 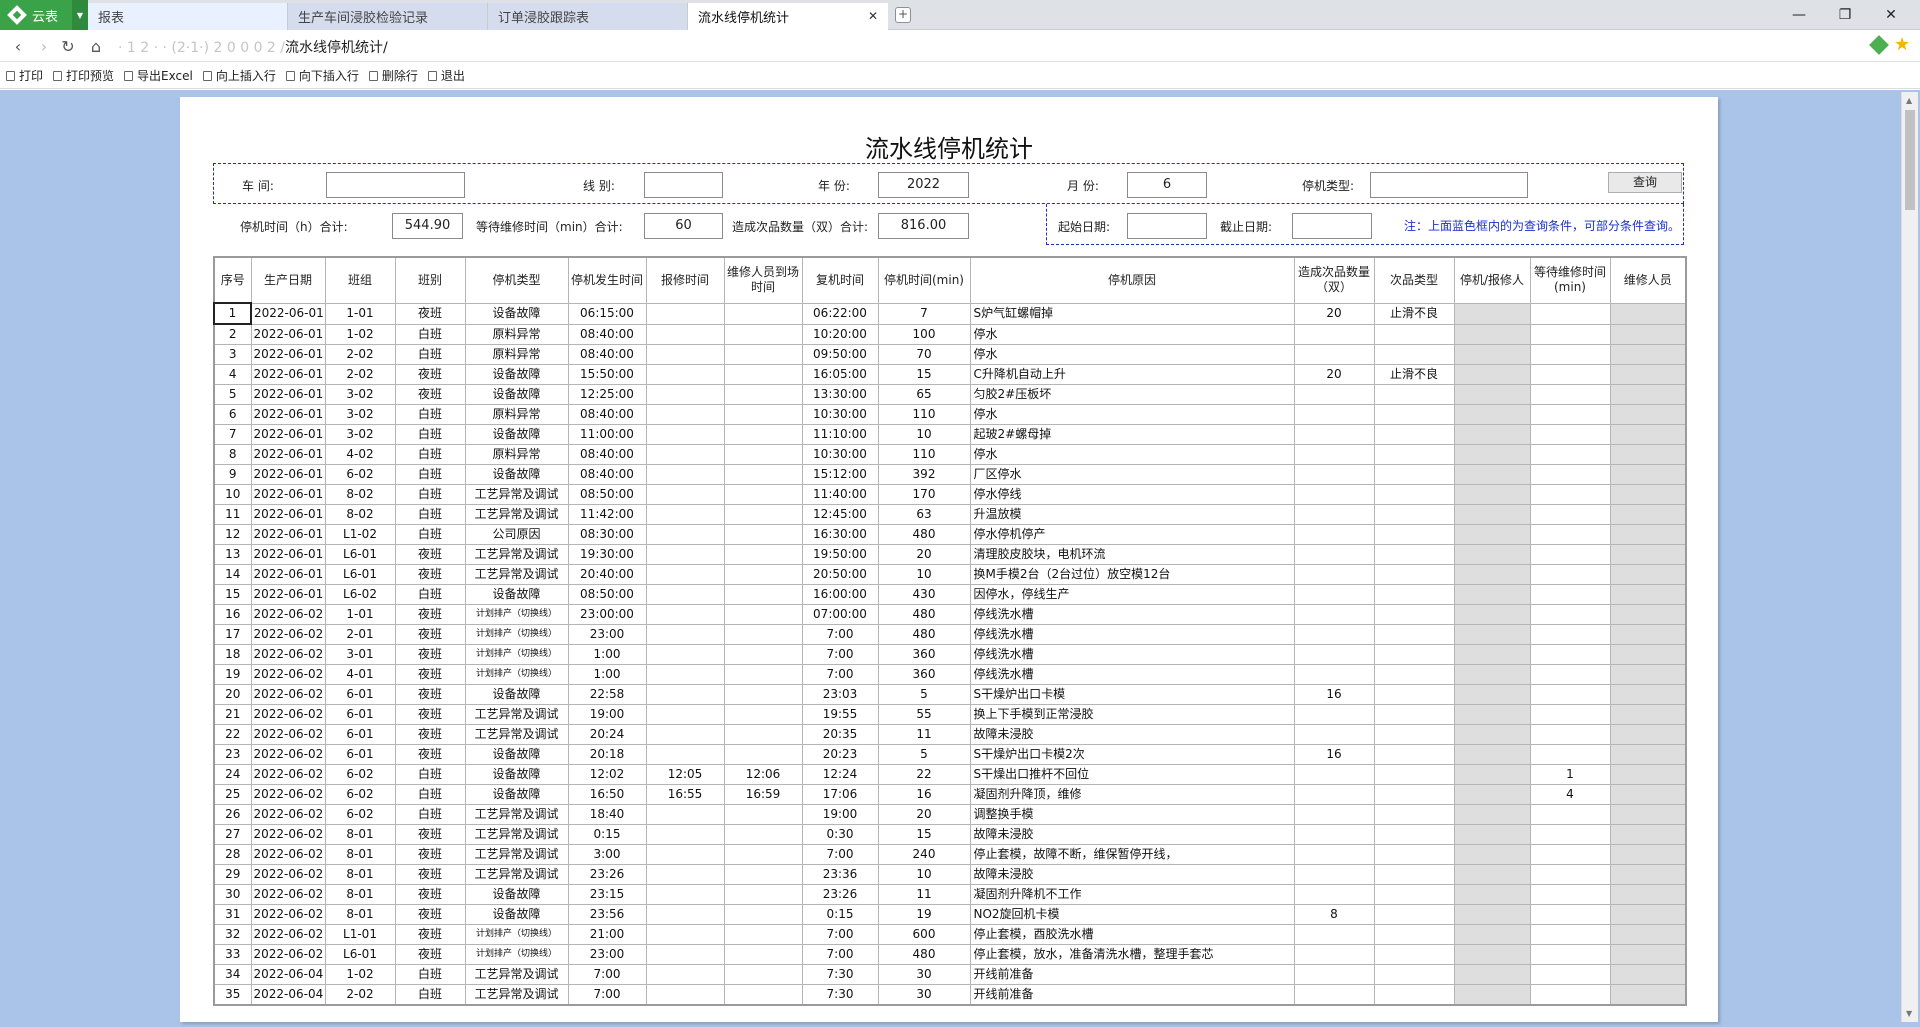 What do you see at coordinates (360, 934) in the screenshot?
I see `table-cell: L1-01` at bounding box center [360, 934].